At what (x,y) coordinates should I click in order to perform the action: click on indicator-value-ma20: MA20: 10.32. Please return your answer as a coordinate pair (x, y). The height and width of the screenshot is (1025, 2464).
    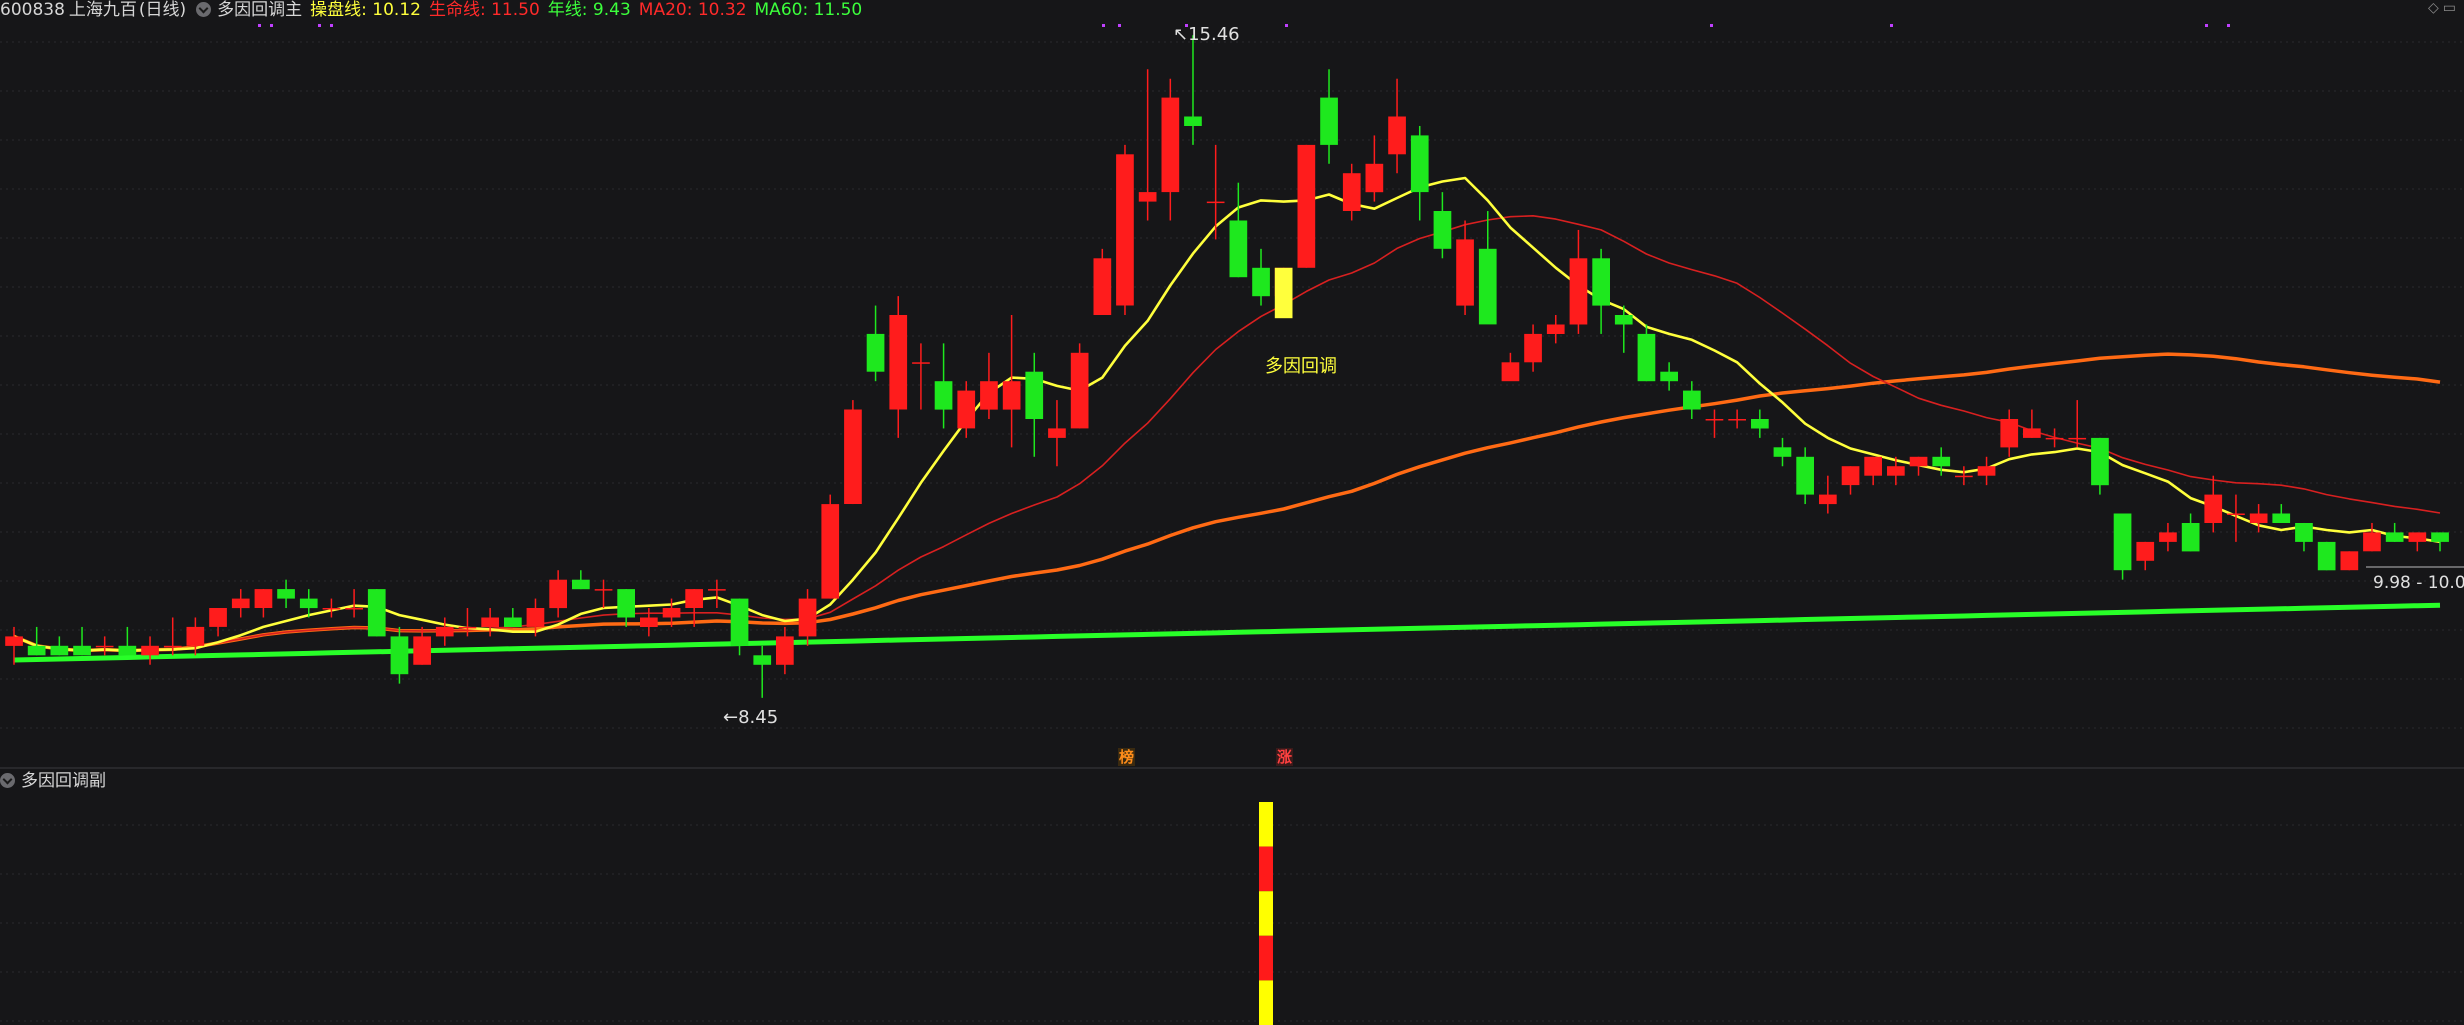
    Looking at the image, I should click on (692, 10).